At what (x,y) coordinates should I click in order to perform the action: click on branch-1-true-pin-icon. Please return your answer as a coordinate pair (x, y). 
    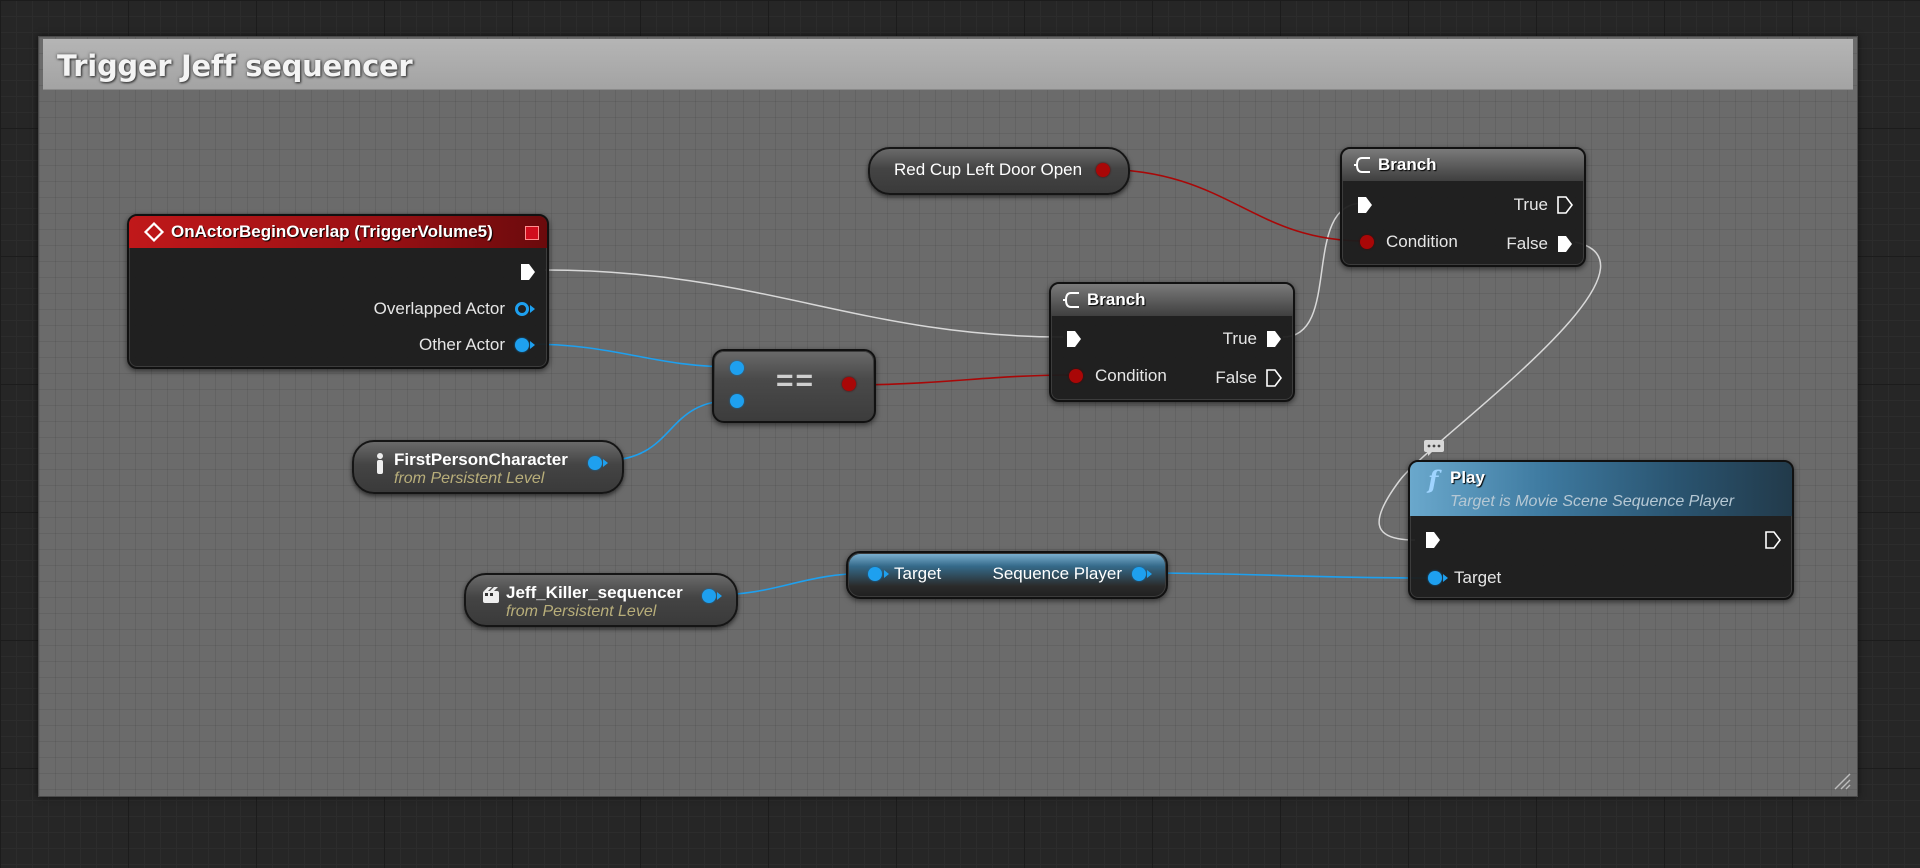
    Looking at the image, I should click on (1274, 339).